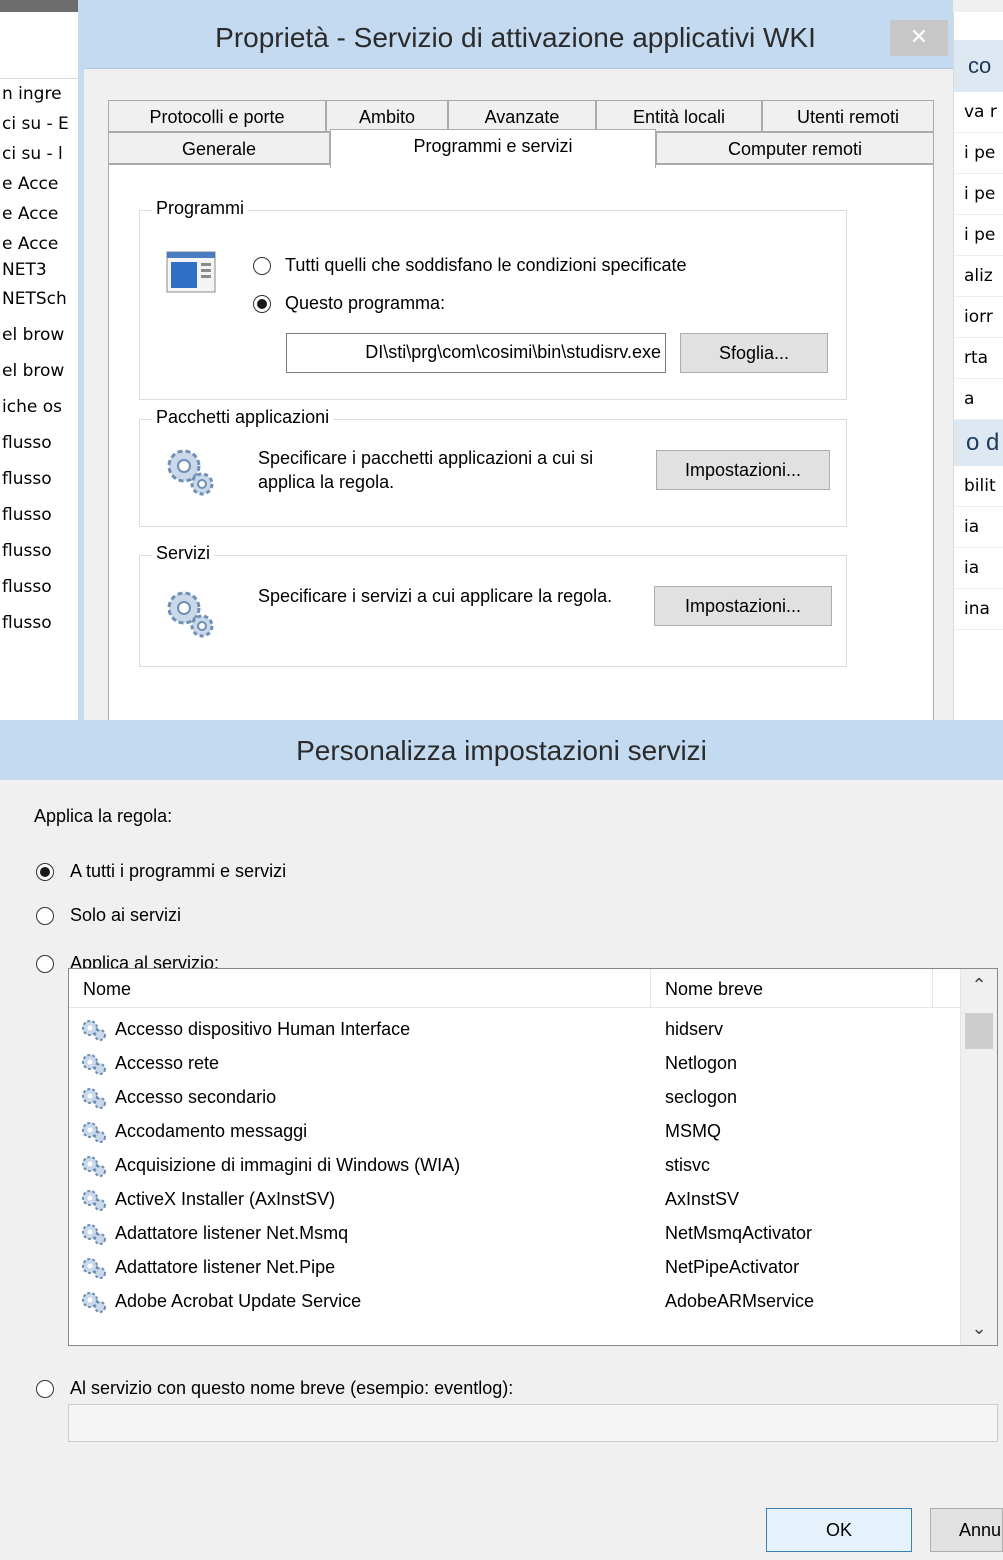 The width and height of the screenshot is (1003, 1560). I want to click on tab-entita-locali: Entità locali, so click(679, 116).